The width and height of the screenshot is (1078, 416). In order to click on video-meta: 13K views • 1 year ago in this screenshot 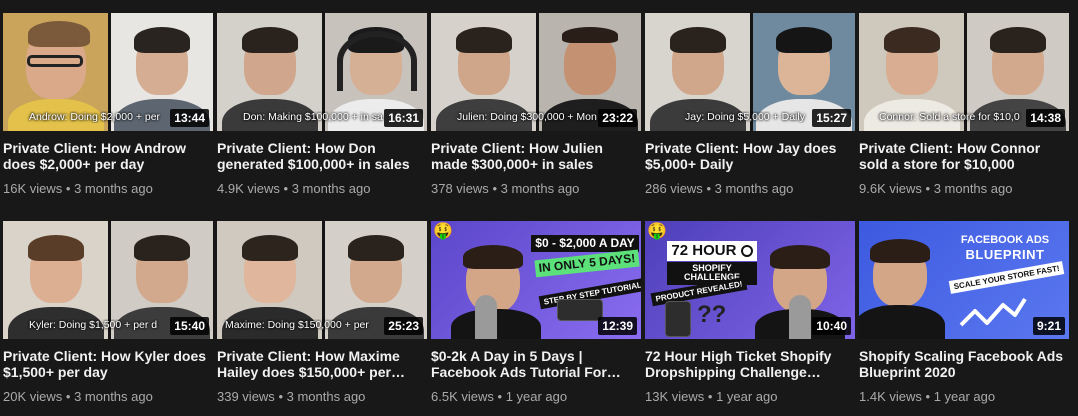, I will do `click(750, 397)`.